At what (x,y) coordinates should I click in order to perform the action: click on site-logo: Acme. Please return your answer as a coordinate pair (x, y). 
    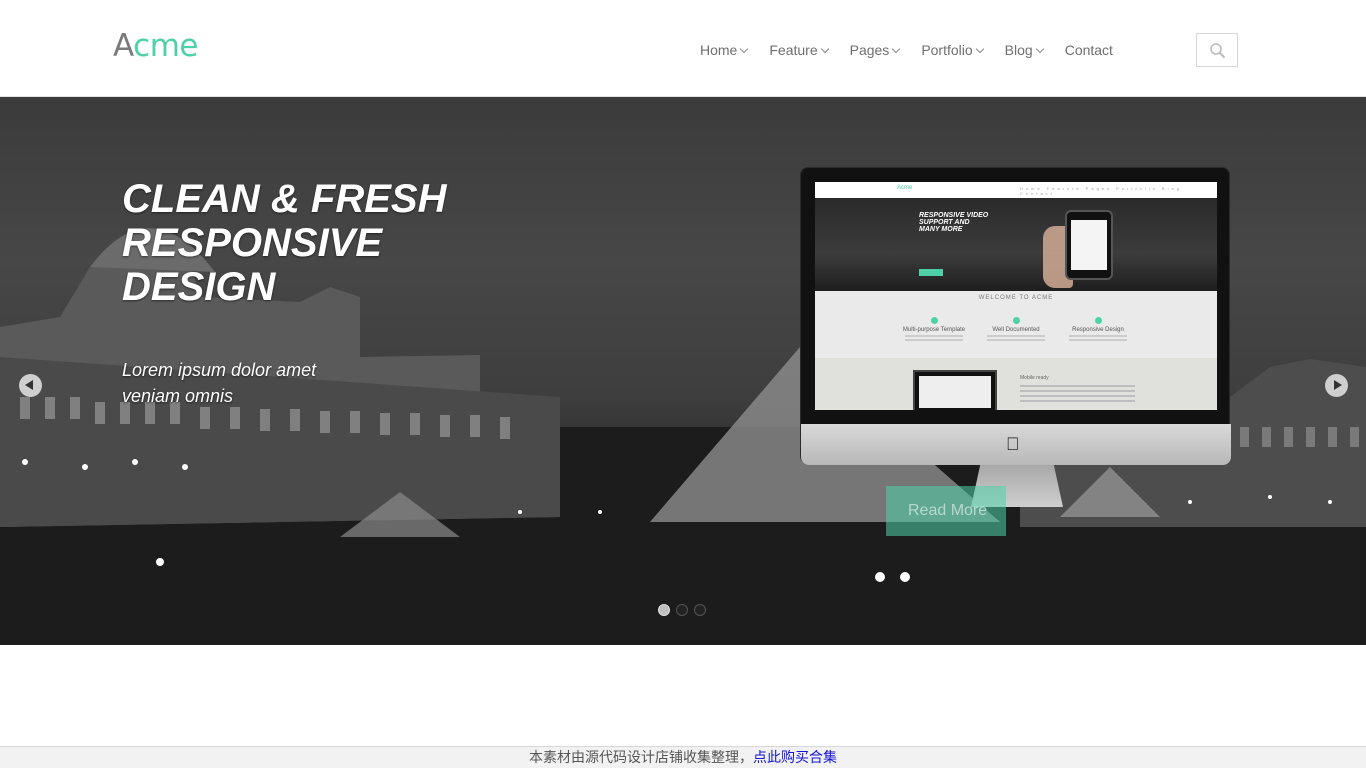
    Looking at the image, I should click on (155, 46).